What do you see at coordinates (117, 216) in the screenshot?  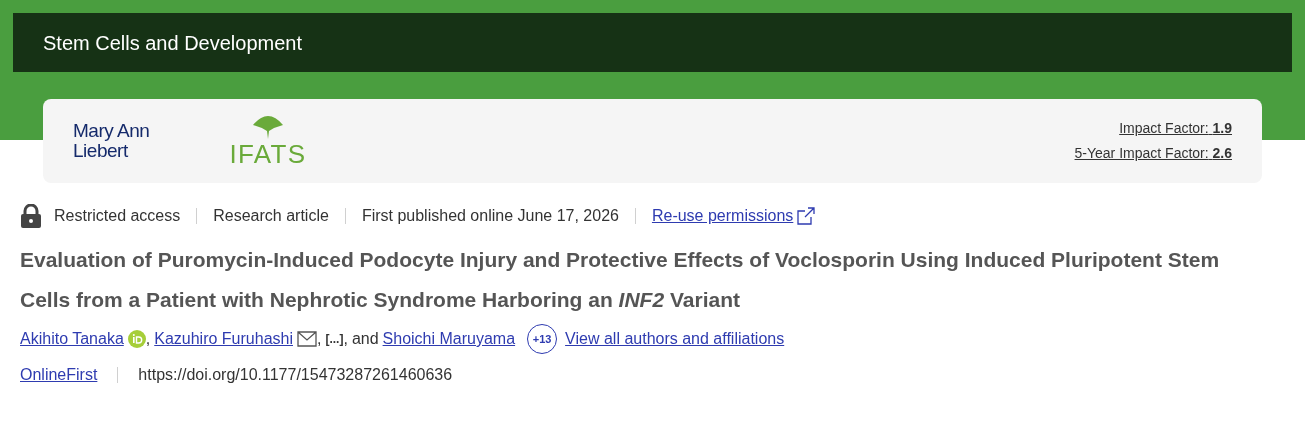 I see `access-label: Restricted access` at bounding box center [117, 216].